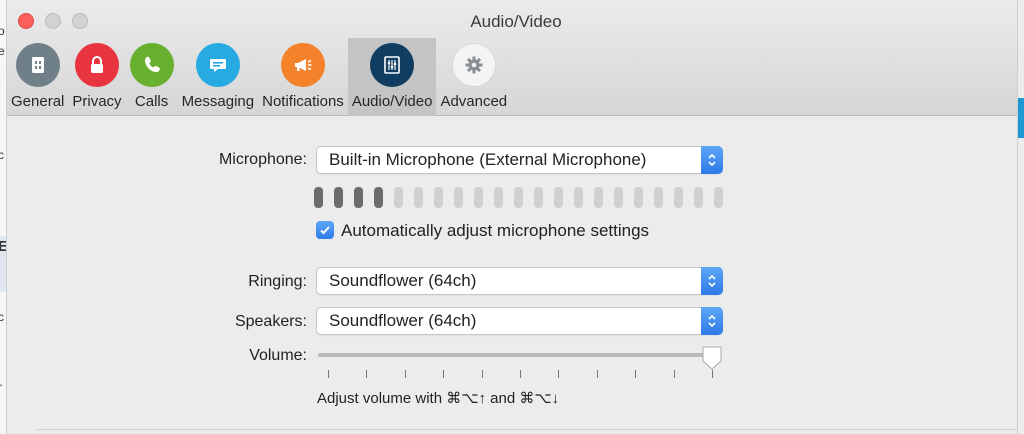 Image resolution: width=1024 pixels, height=434 pixels. Describe the element at coordinates (96, 65) in the screenshot. I see `lock-icon` at that location.